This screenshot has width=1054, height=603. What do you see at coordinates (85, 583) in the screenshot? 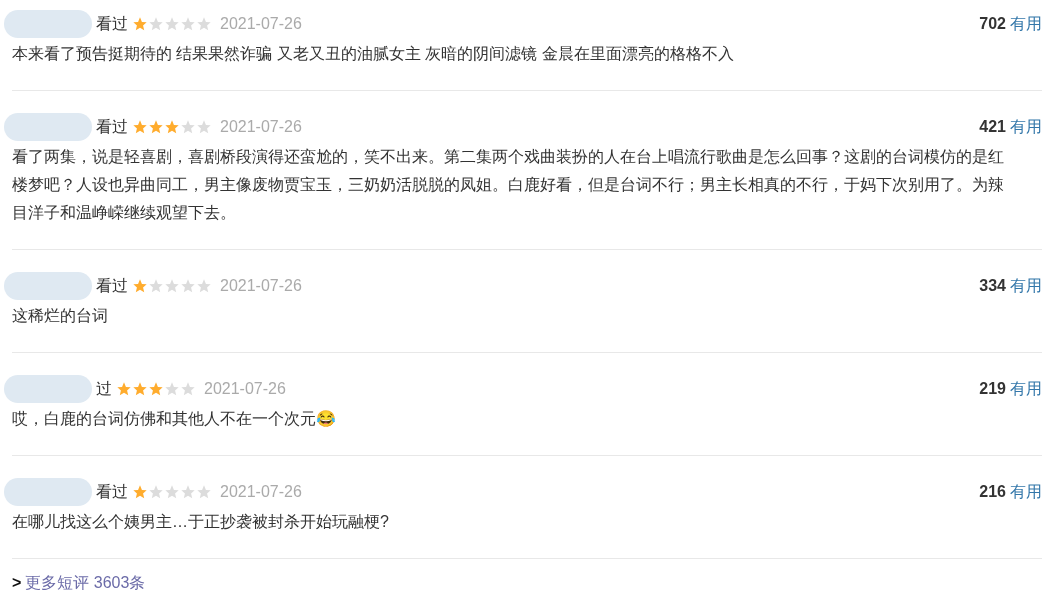
I see `more-reviews-link: 更多短评 3603条` at bounding box center [85, 583].